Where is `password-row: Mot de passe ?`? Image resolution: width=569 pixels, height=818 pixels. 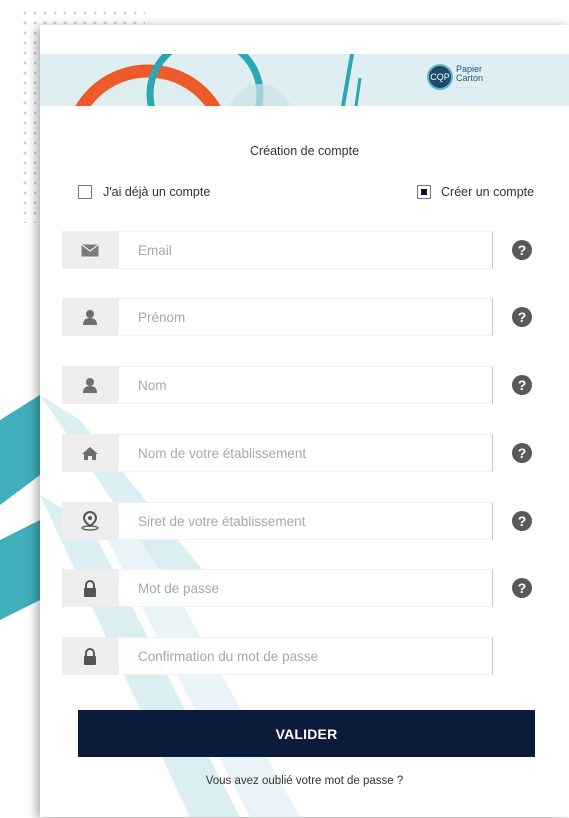
password-row: Mot de passe ? is located at coordinates (302, 588).